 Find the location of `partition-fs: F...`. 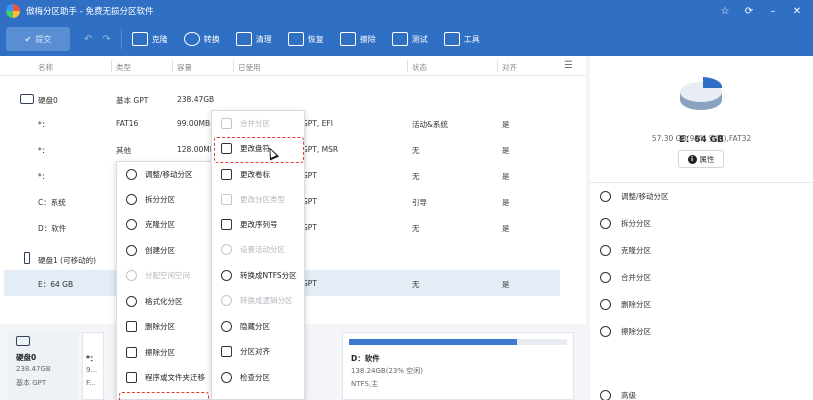

partition-fs: F... is located at coordinates (91, 383).